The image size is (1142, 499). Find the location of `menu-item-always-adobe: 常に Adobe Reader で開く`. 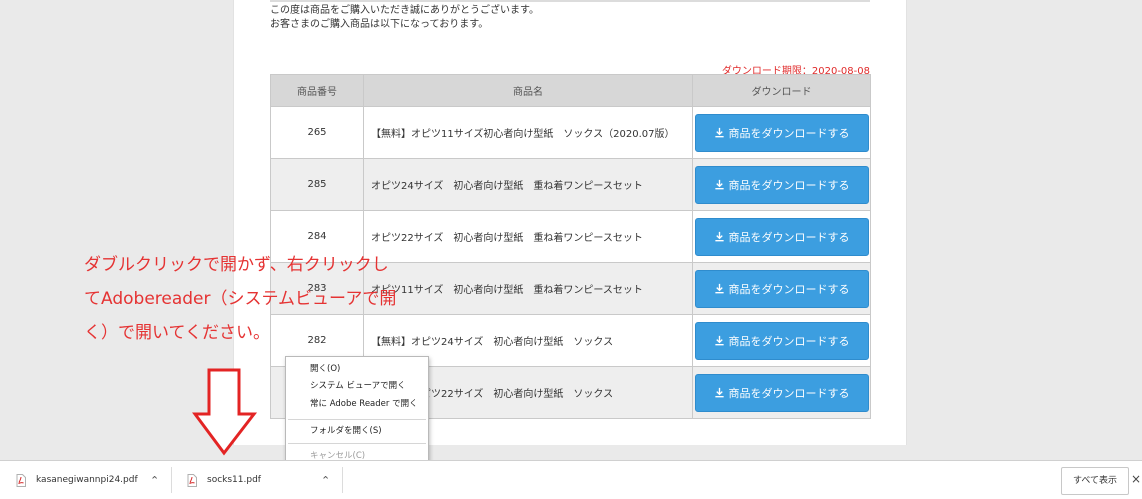

menu-item-always-adobe: 常に Adobe Reader で開く is located at coordinates (364, 404).